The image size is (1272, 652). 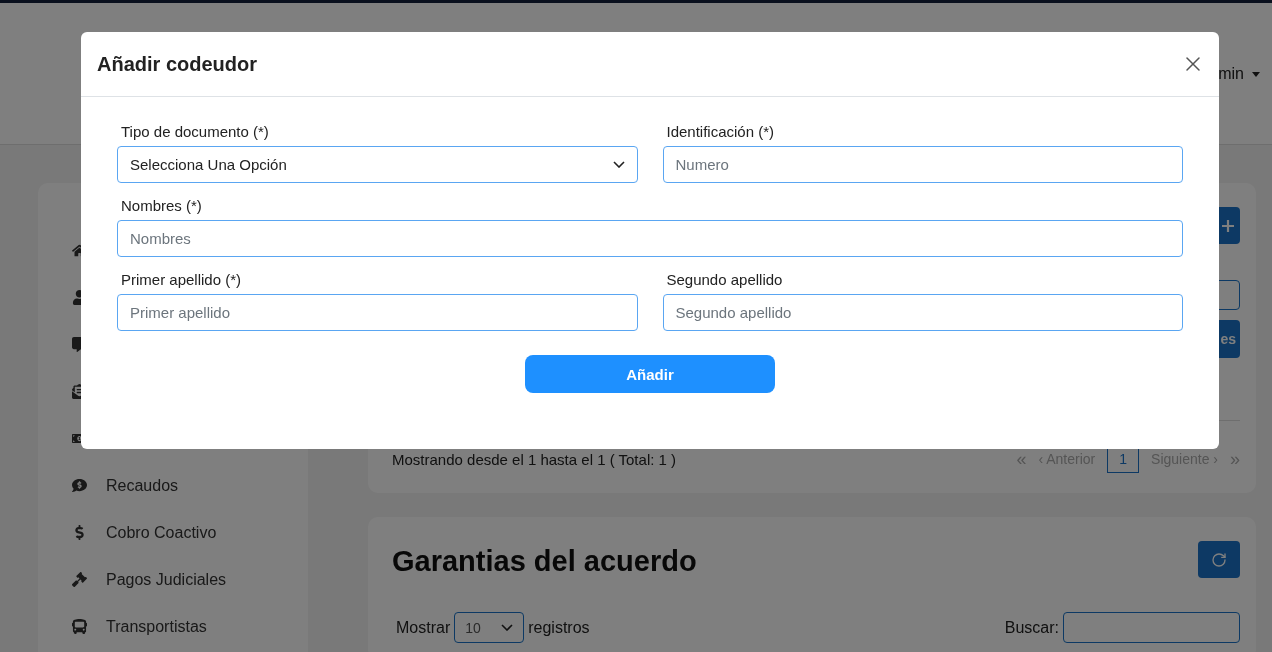 What do you see at coordinates (166, 579) in the screenshot?
I see `sidebar-item: Pagos Judiciales` at bounding box center [166, 579].